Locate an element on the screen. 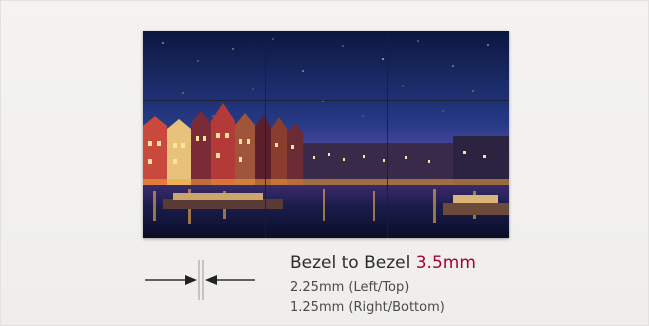  bezel-headline: Bezel to Bezel 3.5mm is located at coordinates (383, 263).